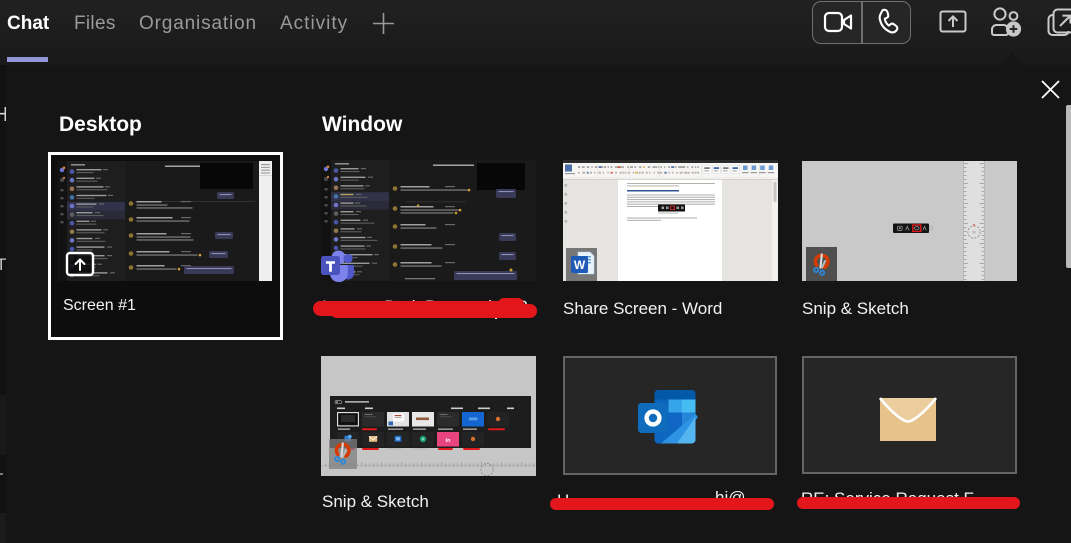  Describe the element at coordinates (449, 441) in the screenshot. I see `svg-text: In` at that location.